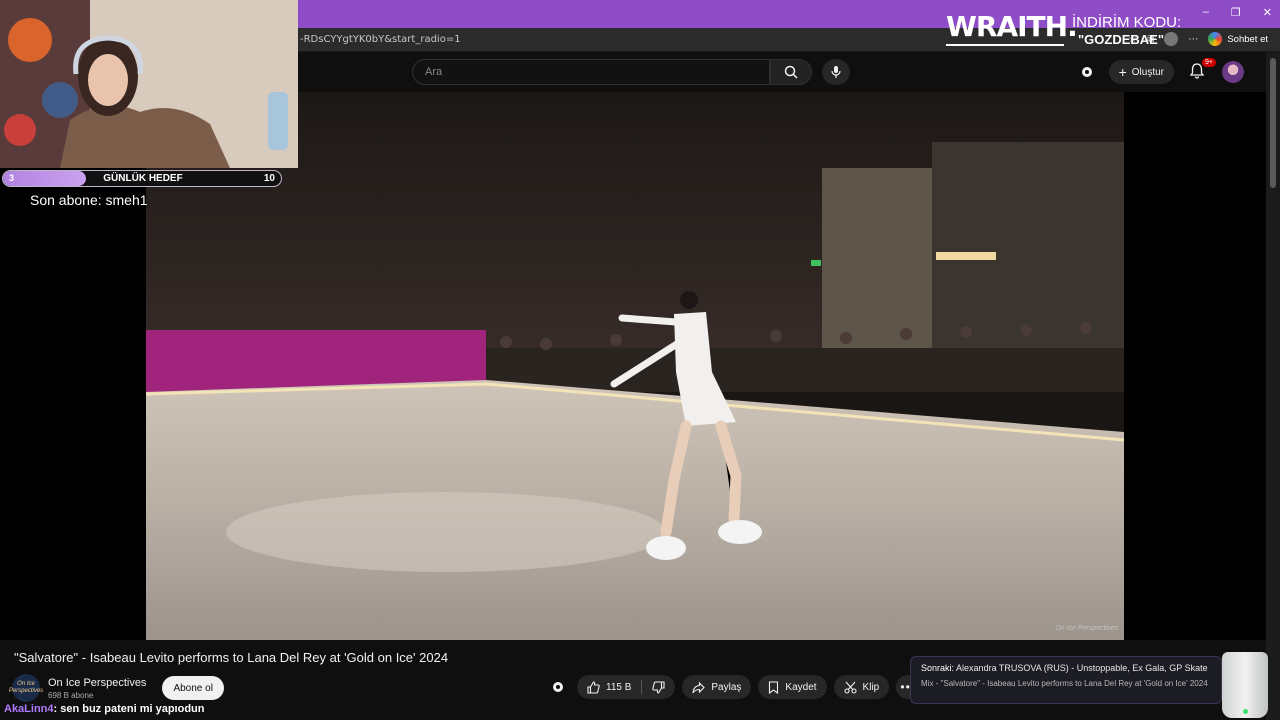  What do you see at coordinates (97, 683) in the screenshot?
I see `channel-name: On Ice Perspectives` at bounding box center [97, 683].